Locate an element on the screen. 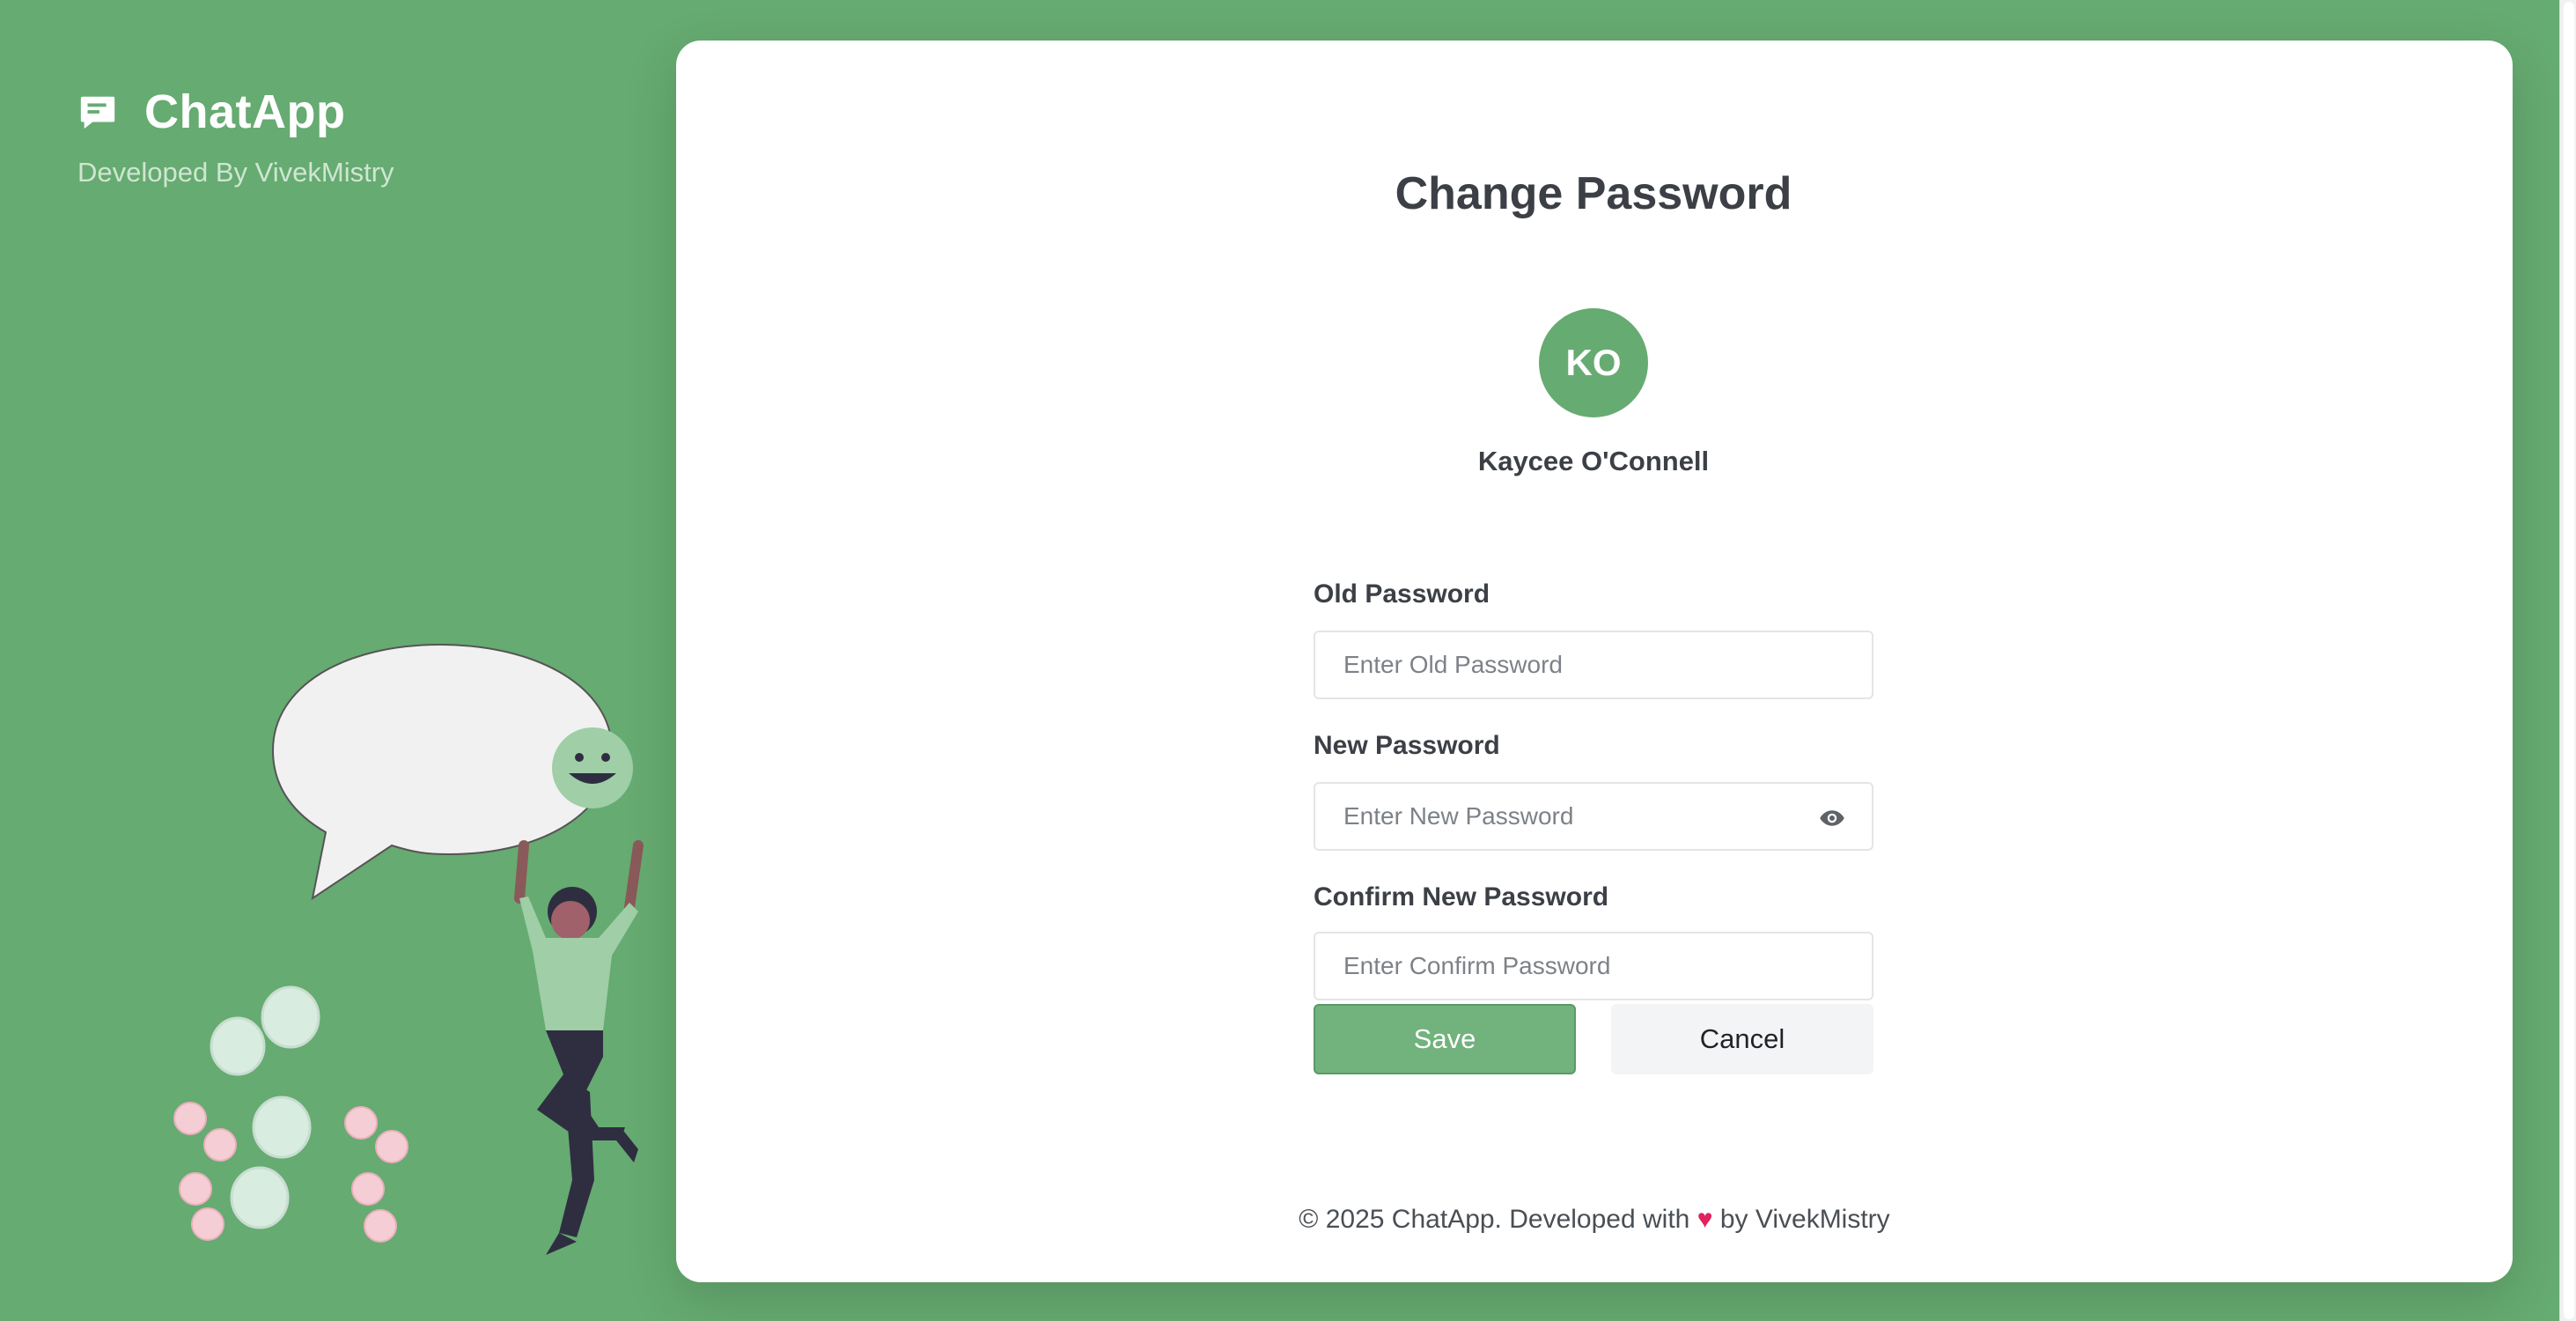  cancel-button: Cancel is located at coordinates (1742, 1039).